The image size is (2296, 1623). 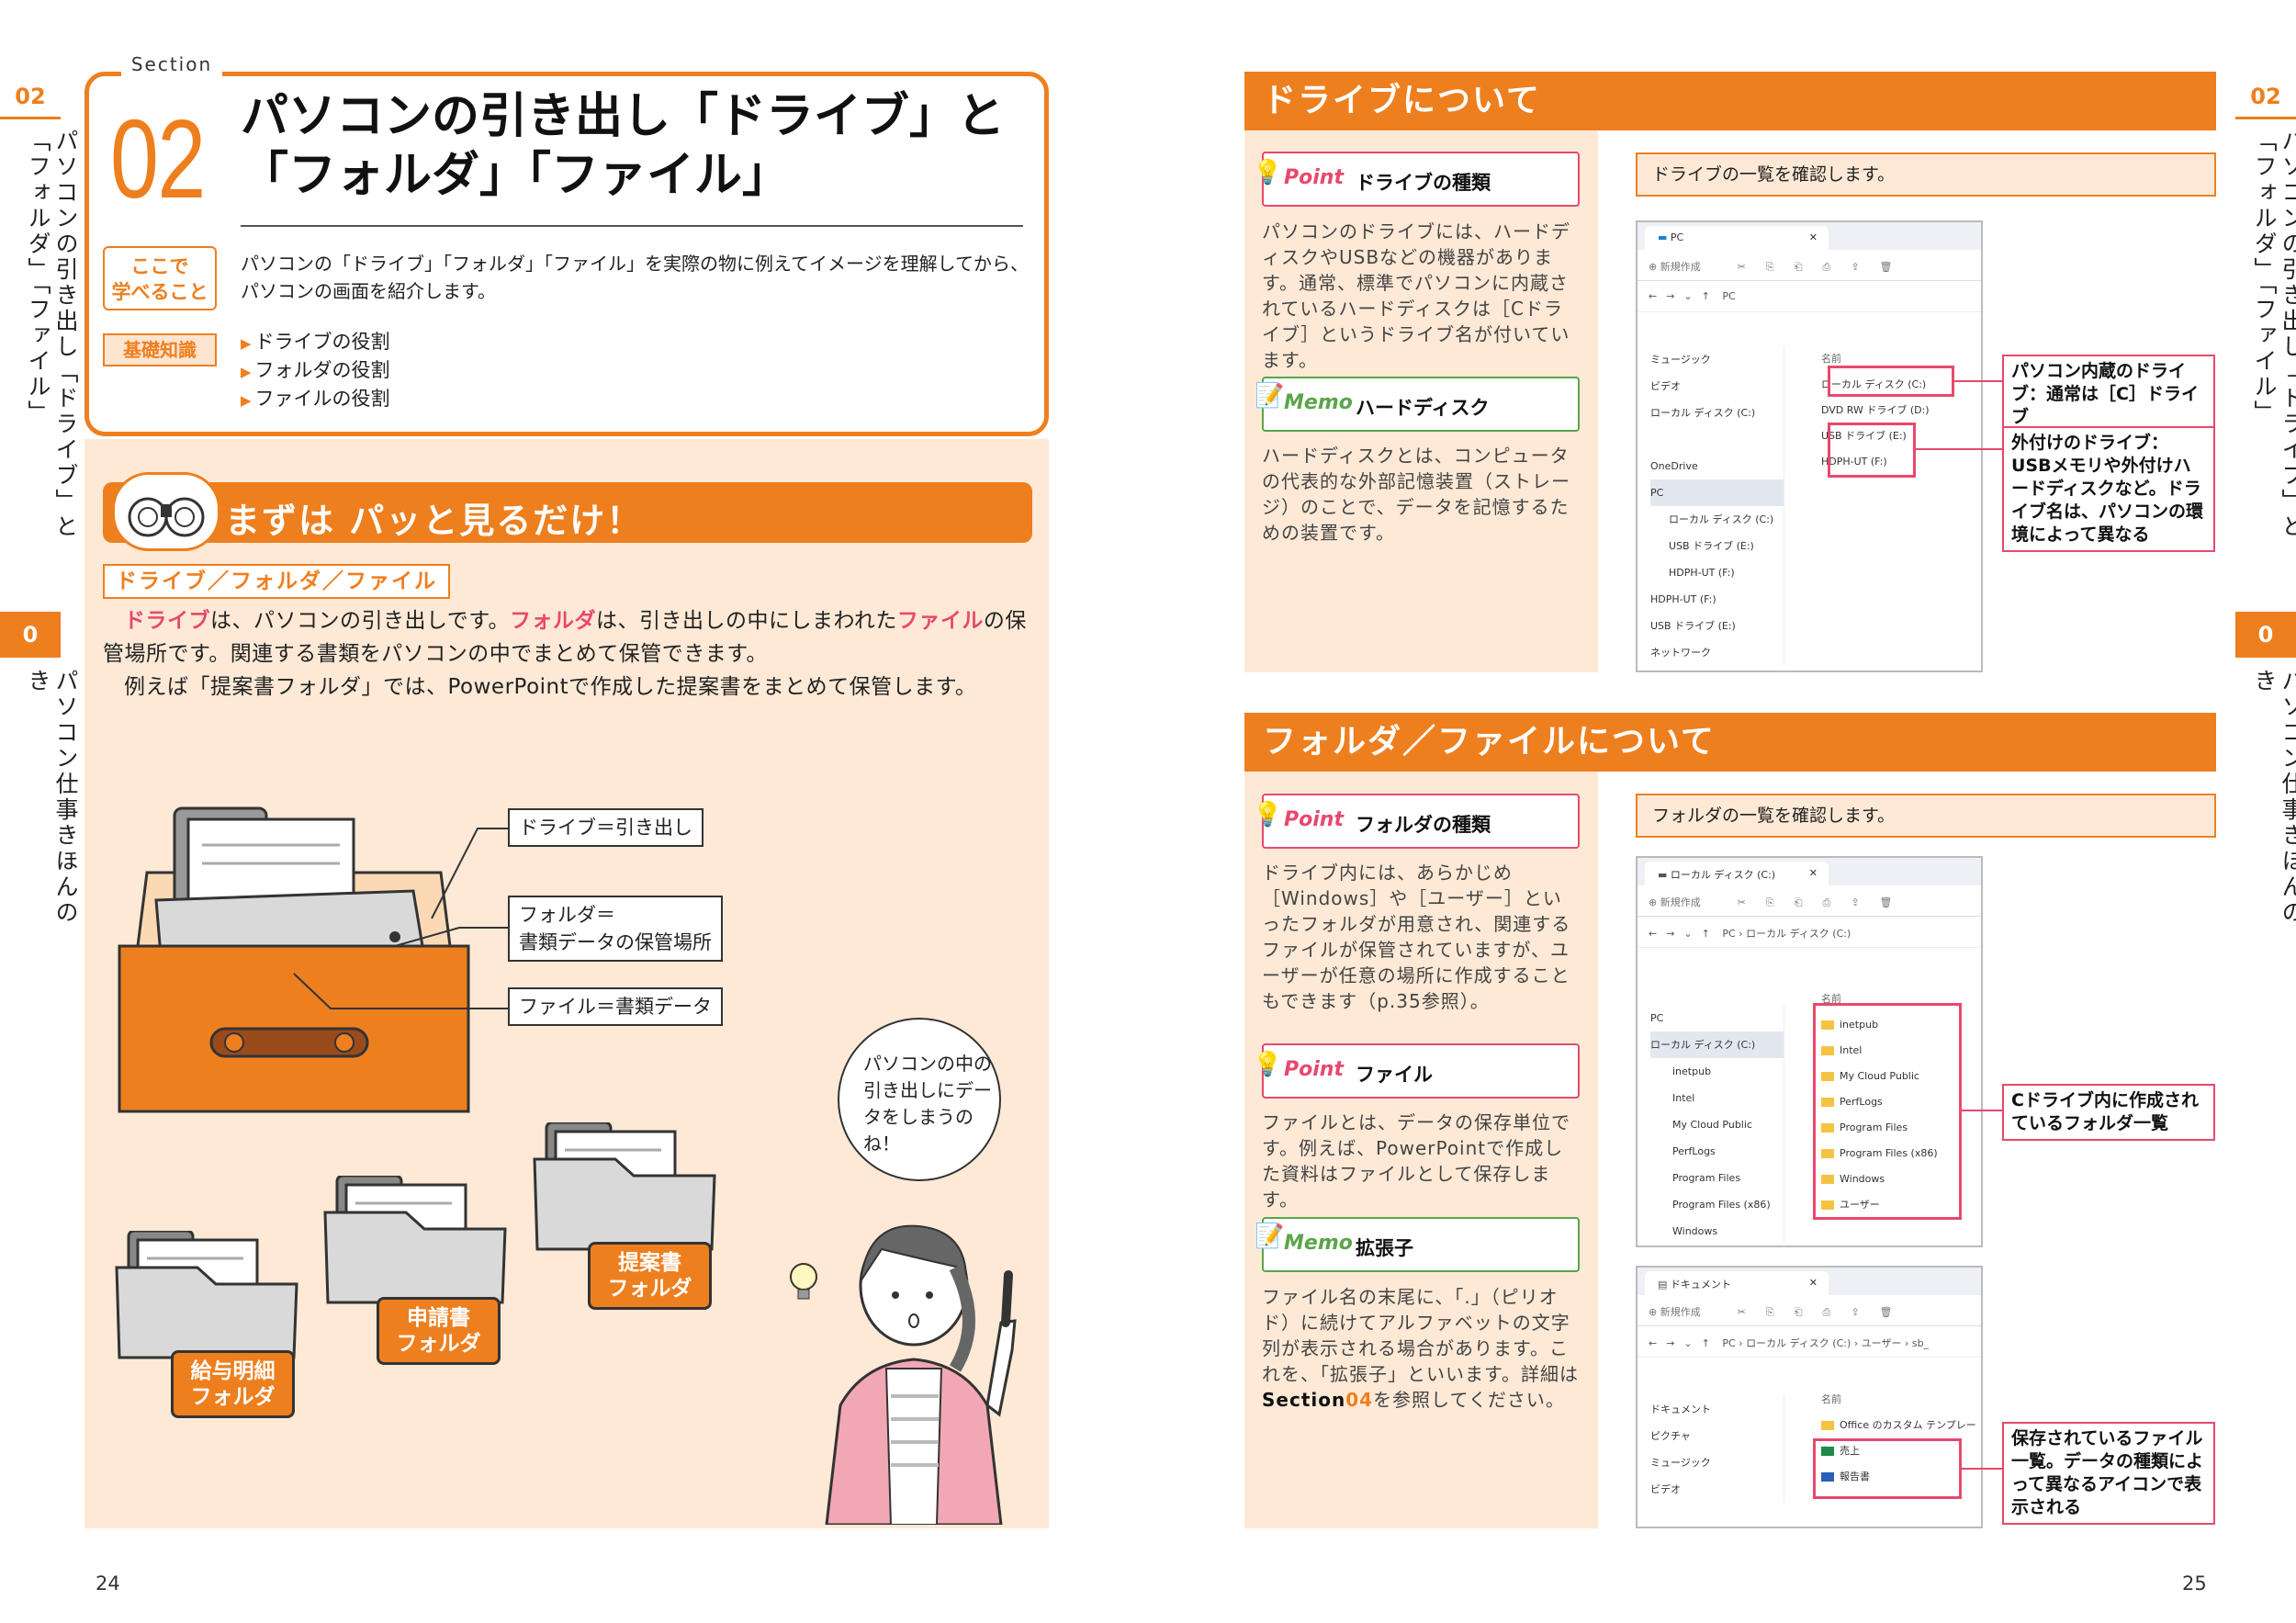 What do you see at coordinates (1901, 1400) in the screenshot?
I see `column-header-name: 名前` at bounding box center [1901, 1400].